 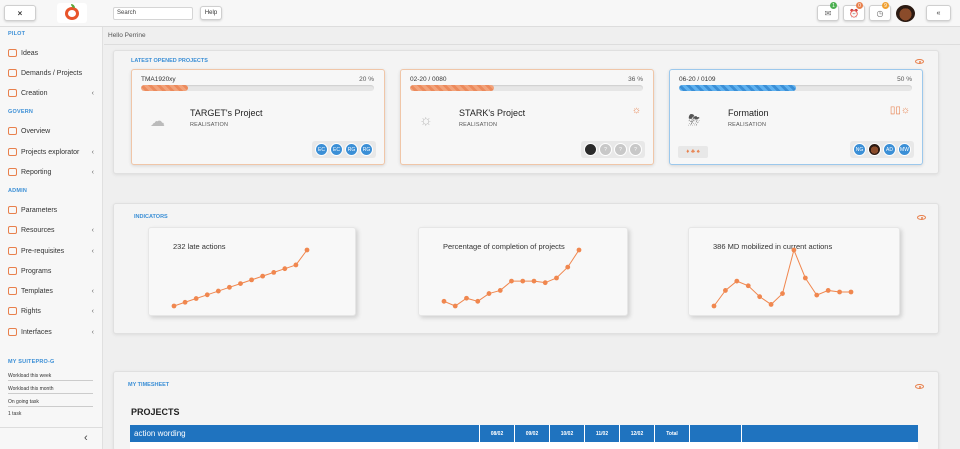 I want to click on member-avatar: AD, so click(x=889, y=149).